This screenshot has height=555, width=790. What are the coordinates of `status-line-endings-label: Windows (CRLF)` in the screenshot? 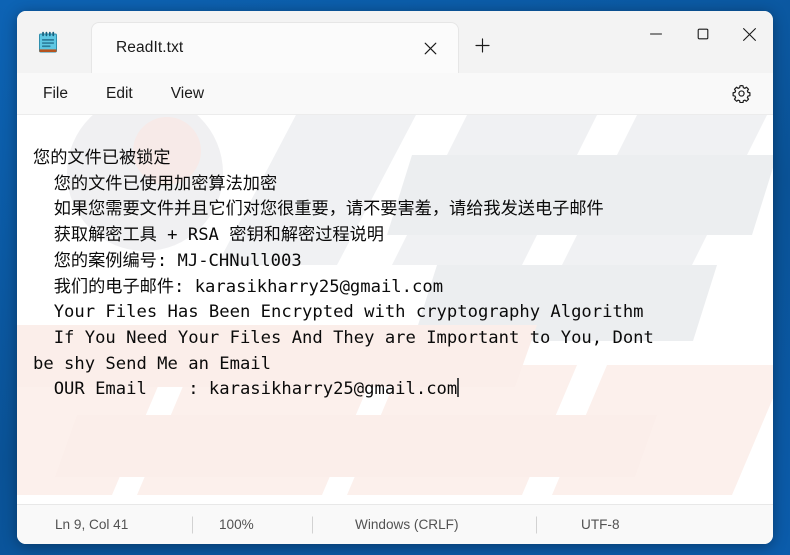 It's located at (407, 524).